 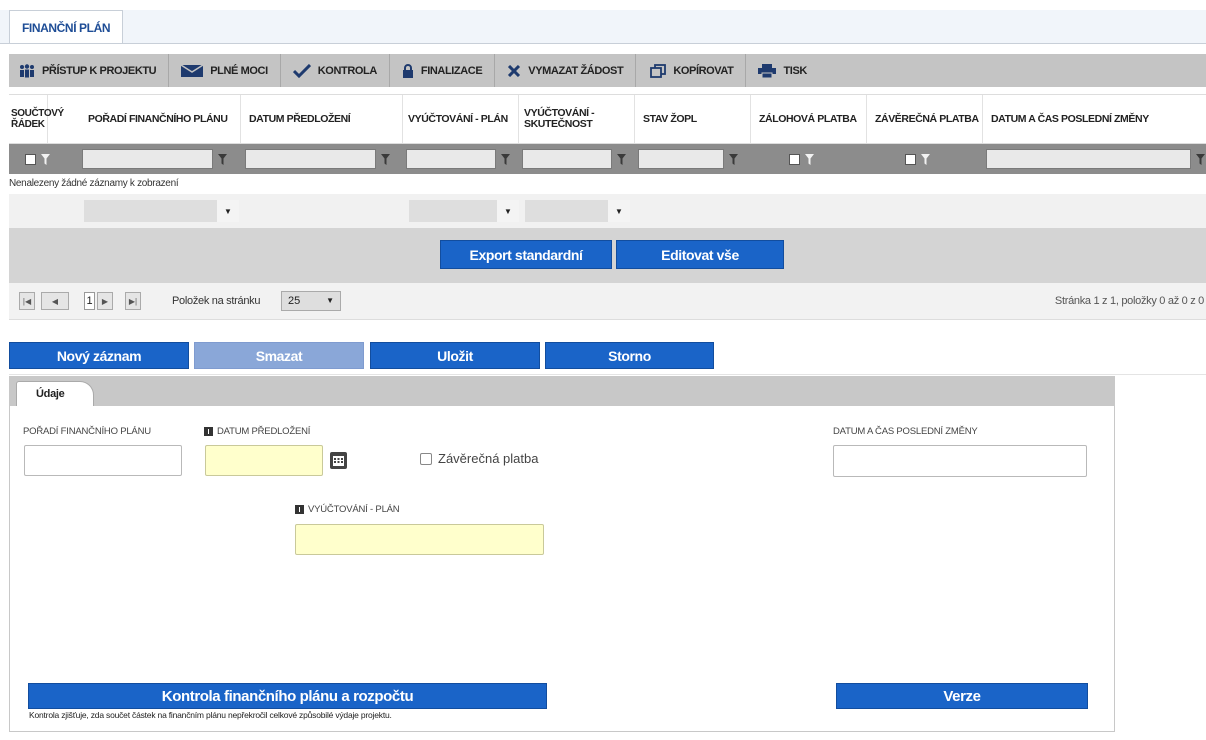 What do you see at coordinates (36, 119) in the screenshot?
I see `col-soucetovy-radek: SOUČTOVÝ ŘÁDEK` at bounding box center [36, 119].